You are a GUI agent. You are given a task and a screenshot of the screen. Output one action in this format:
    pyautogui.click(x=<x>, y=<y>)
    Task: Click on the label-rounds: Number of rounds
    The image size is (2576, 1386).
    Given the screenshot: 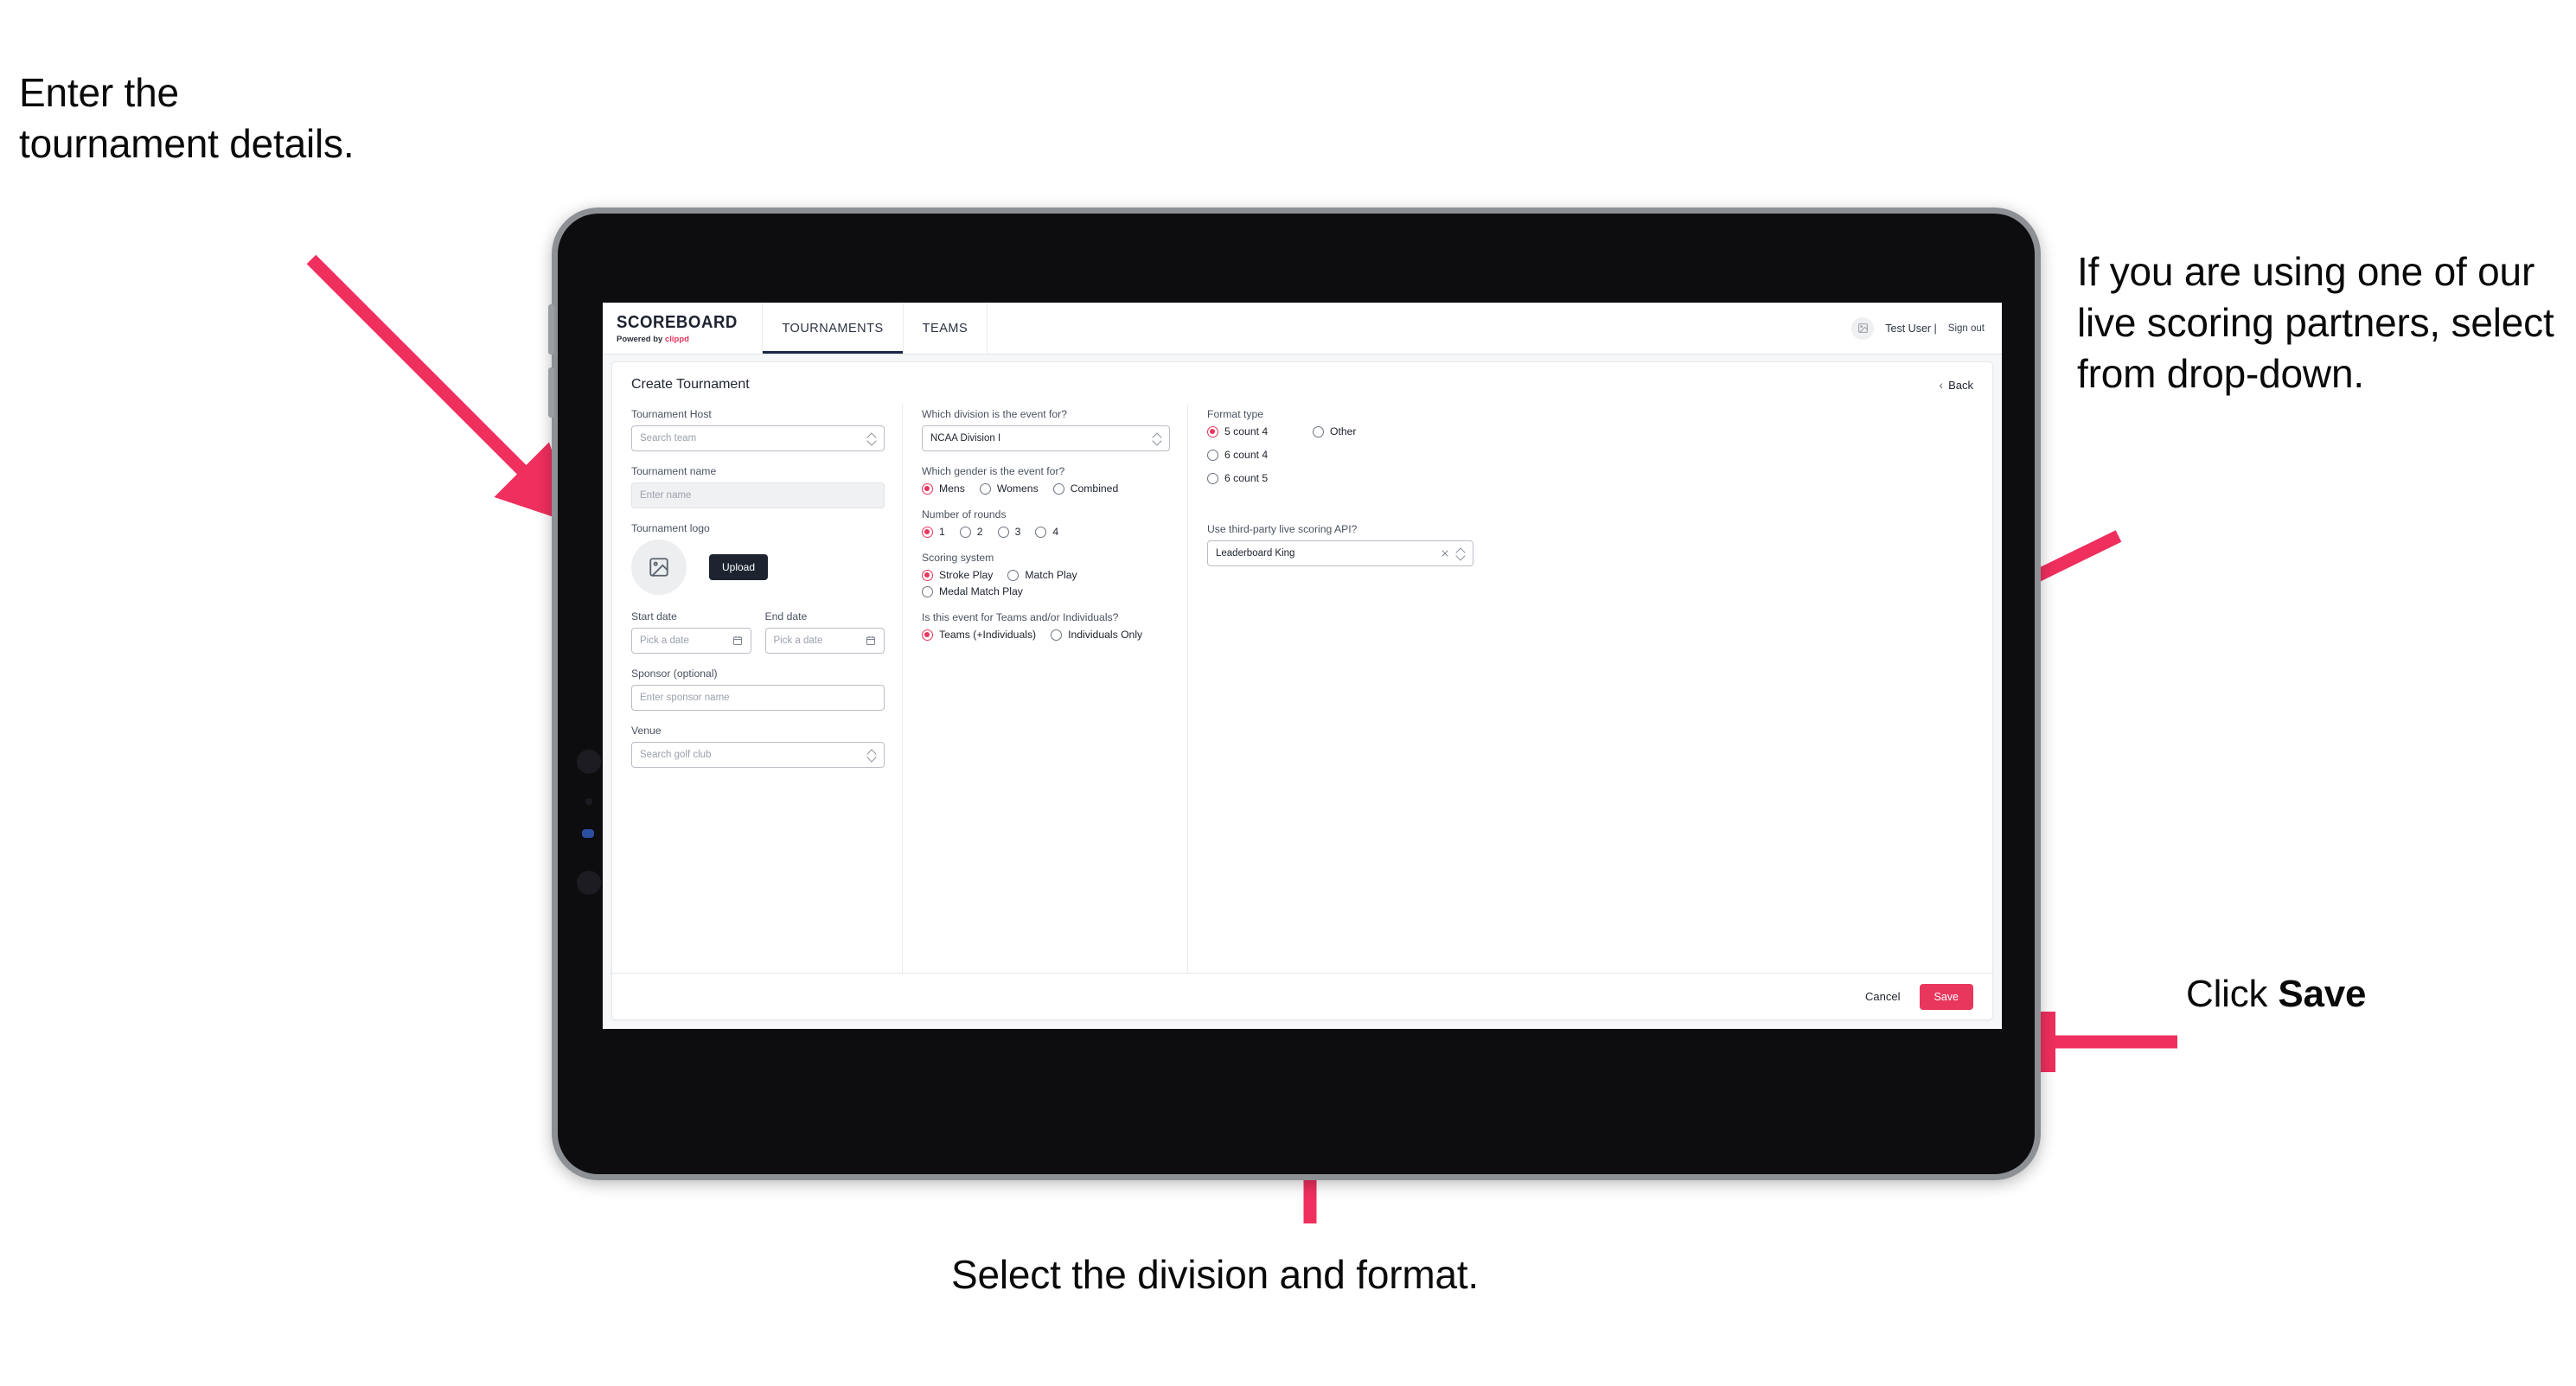 What is the action you would take?
    pyautogui.click(x=965, y=514)
    